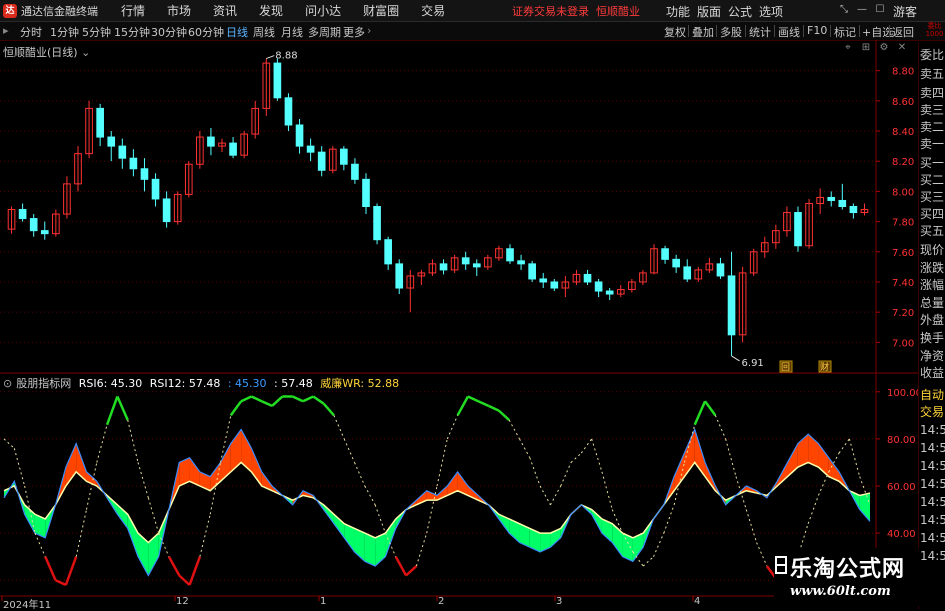 The width and height of the screenshot is (945, 611). I want to click on tool-mark: 标记, so click(845, 32).